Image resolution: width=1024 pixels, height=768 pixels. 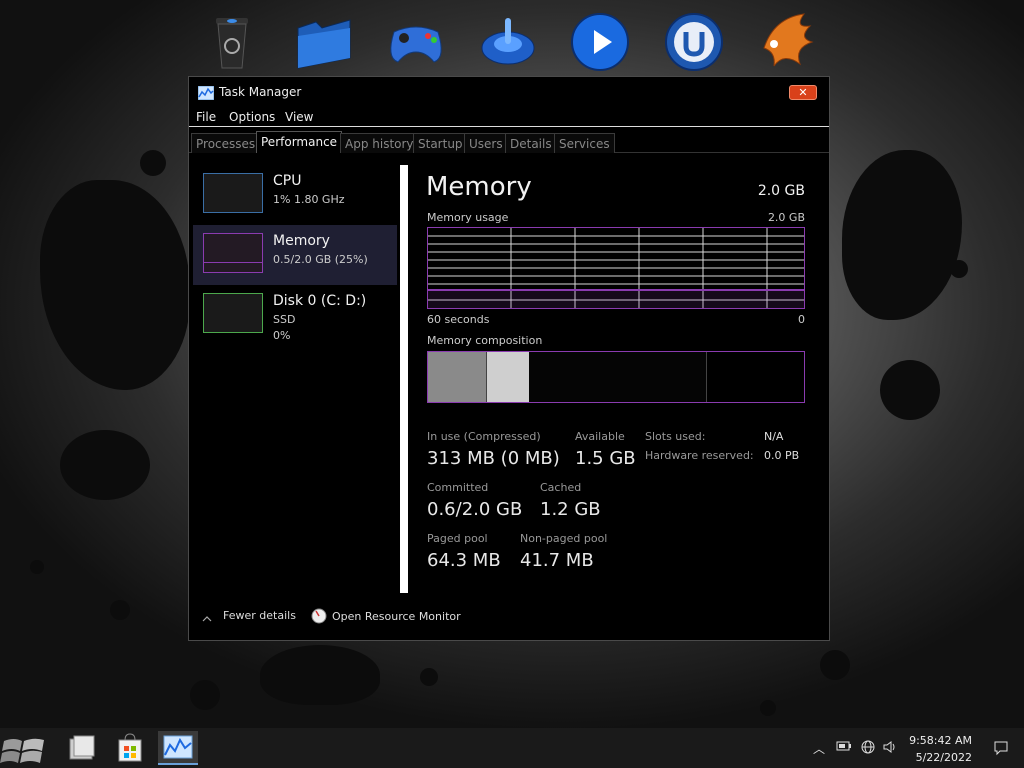 What do you see at coordinates (600, 40) in the screenshot?
I see `media-player-icon` at bounding box center [600, 40].